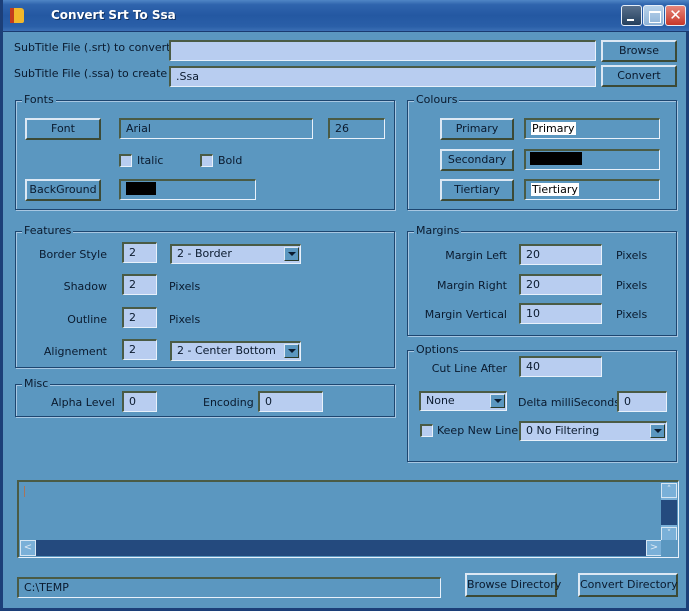  What do you see at coordinates (139, 252) in the screenshot?
I see `border-style-input: 2` at bounding box center [139, 252].